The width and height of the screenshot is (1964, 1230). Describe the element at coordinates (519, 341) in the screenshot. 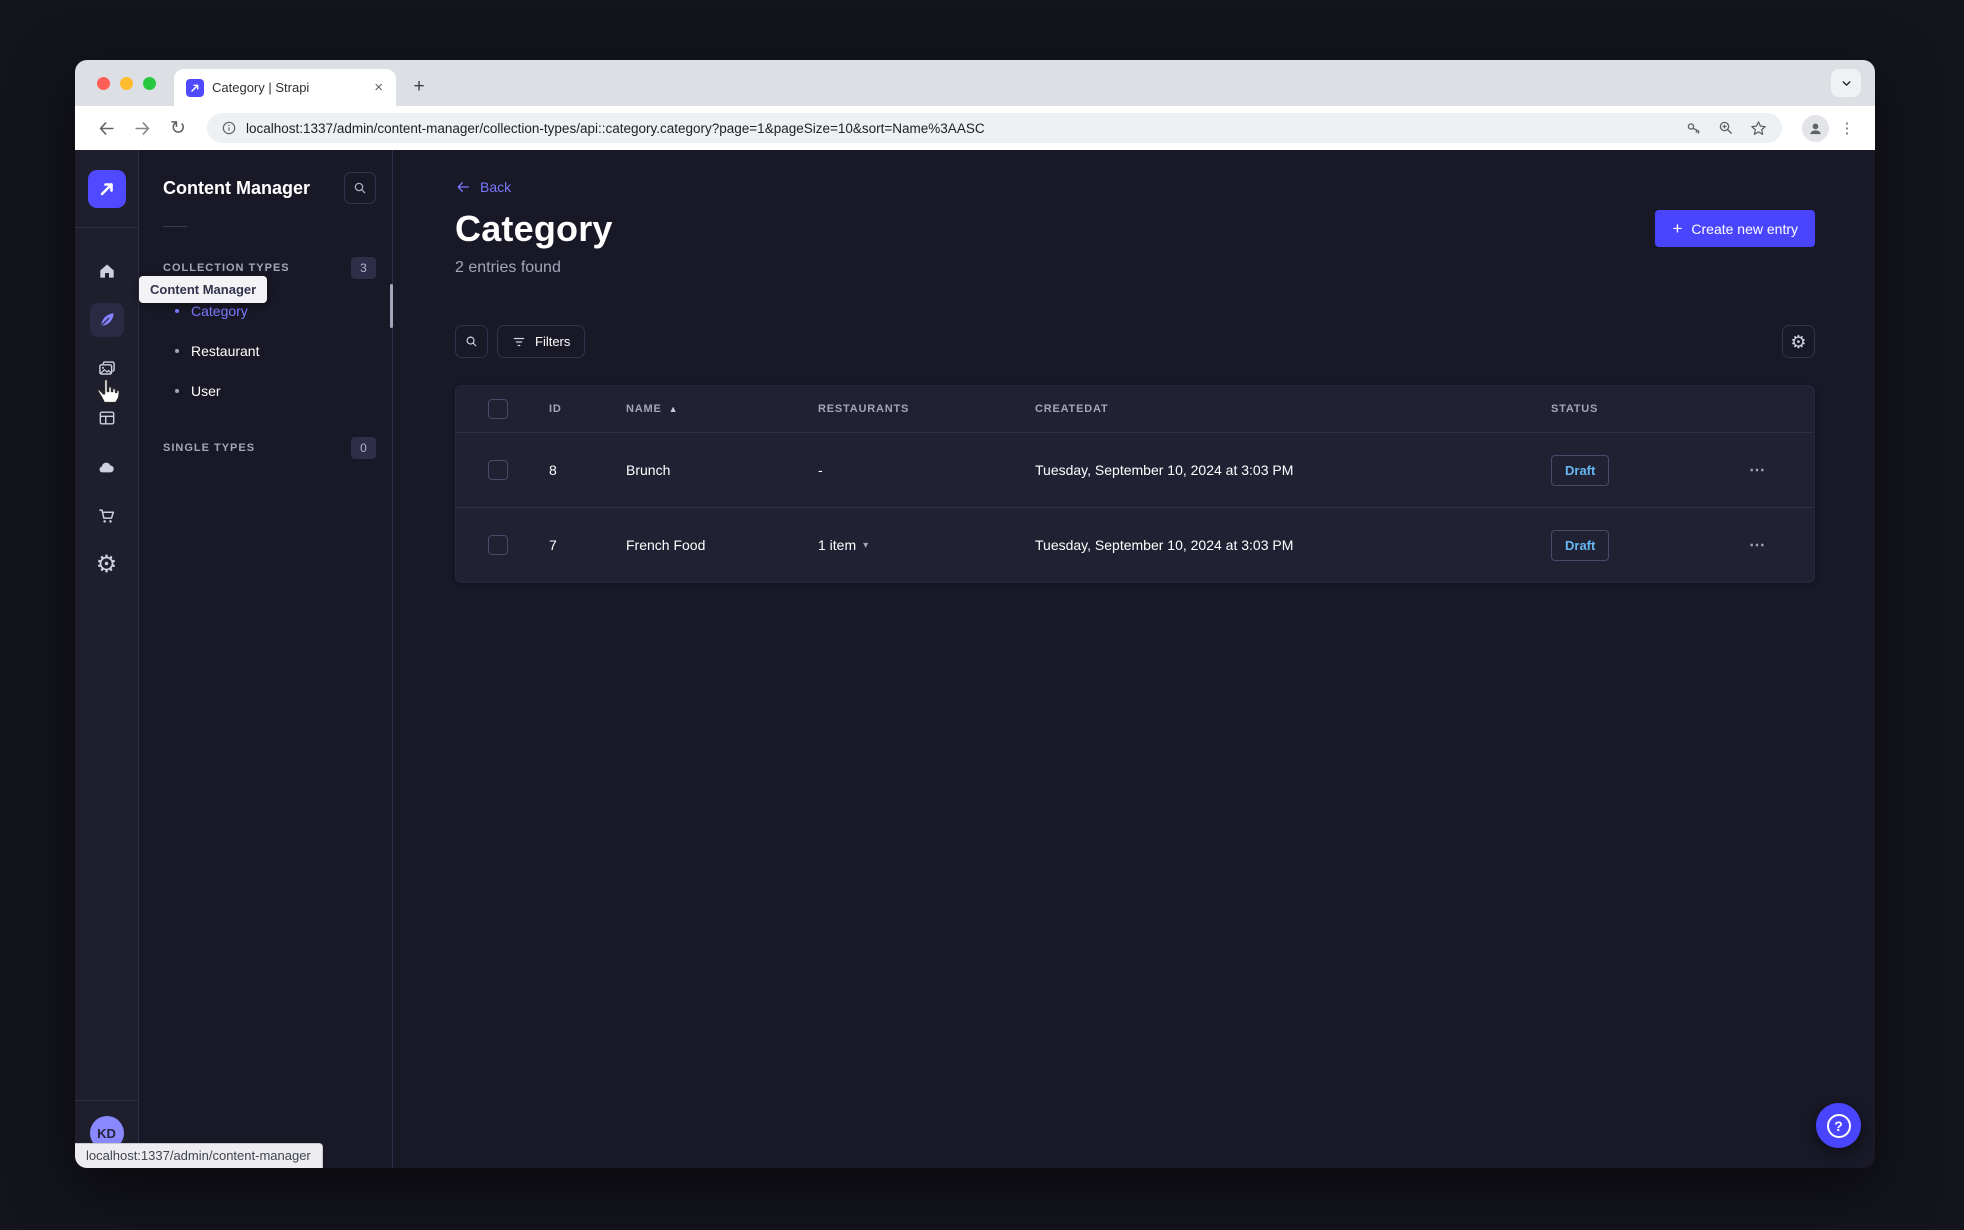

I see `filter-icon` at that location.